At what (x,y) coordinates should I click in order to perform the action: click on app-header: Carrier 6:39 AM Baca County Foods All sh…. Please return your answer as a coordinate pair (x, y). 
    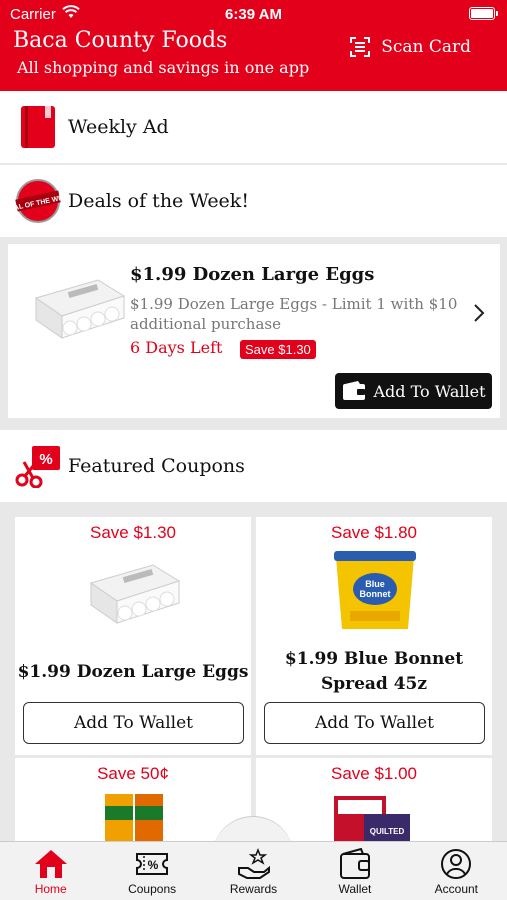
    Looking at the image, I should click on (253, 45).